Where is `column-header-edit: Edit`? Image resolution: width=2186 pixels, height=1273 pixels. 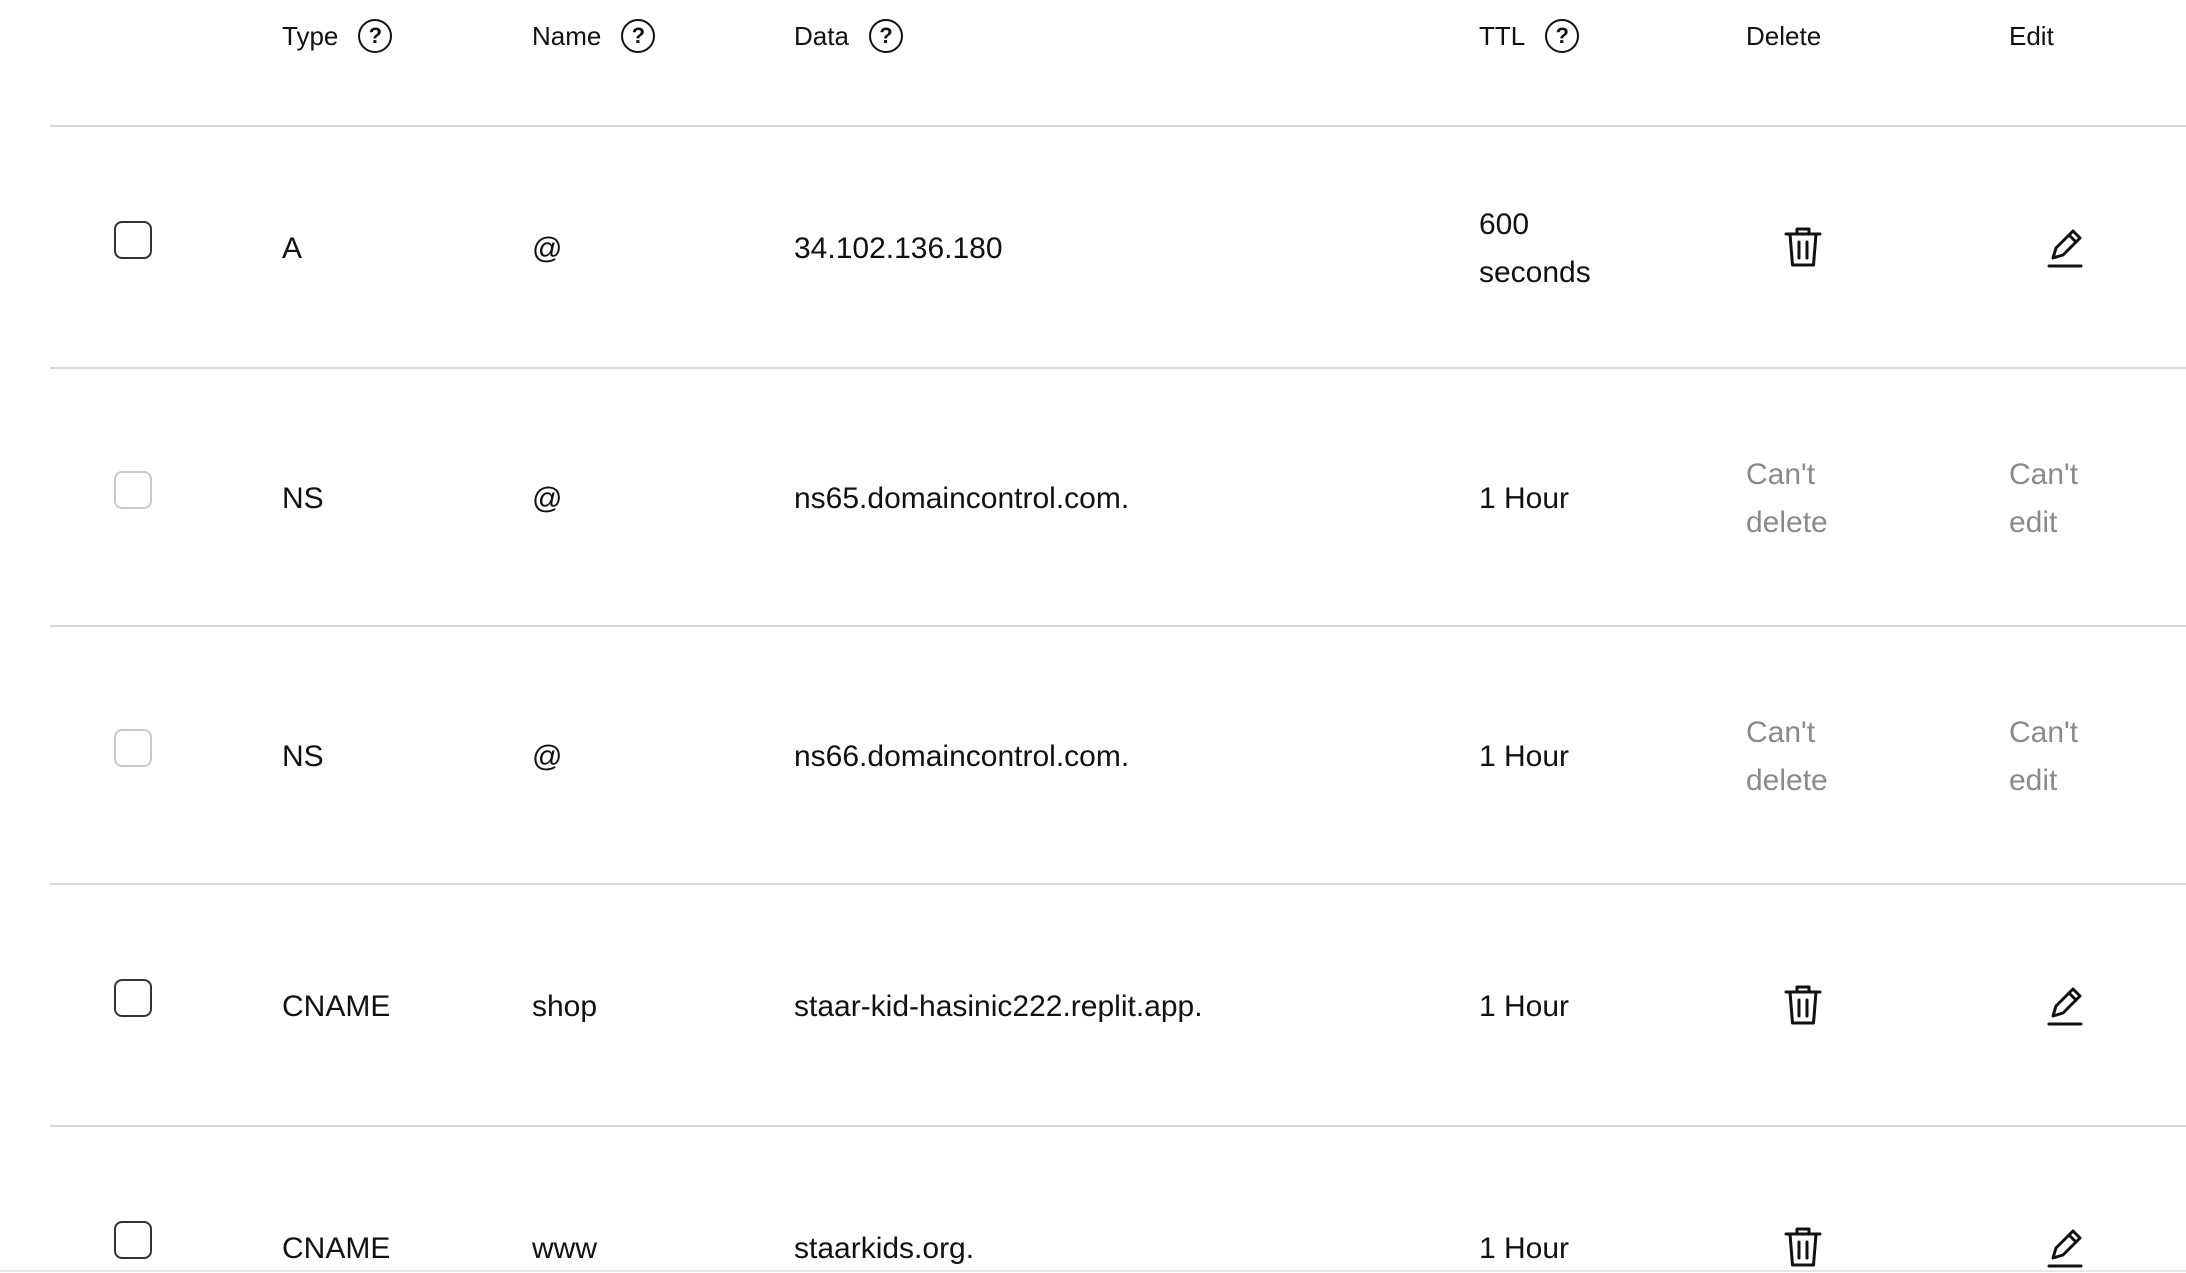
column-header-edit: Edit is located at coordinates (2031, 36).